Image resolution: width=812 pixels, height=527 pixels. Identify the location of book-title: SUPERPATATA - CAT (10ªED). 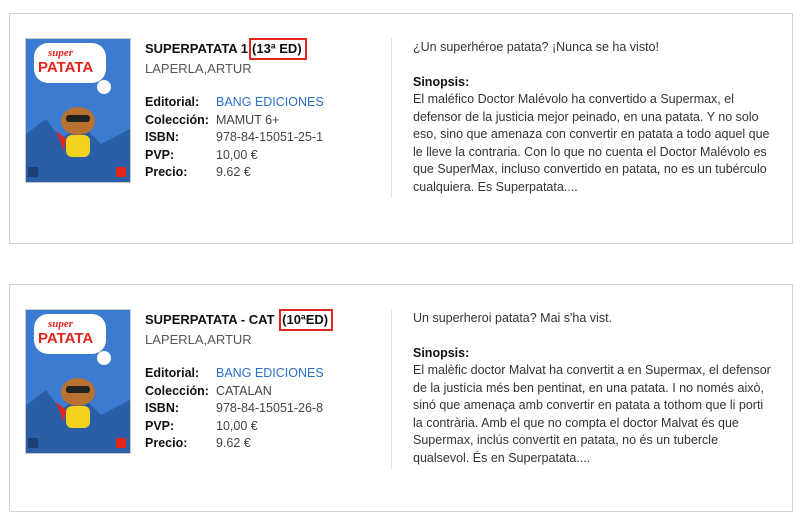
(239, 320).